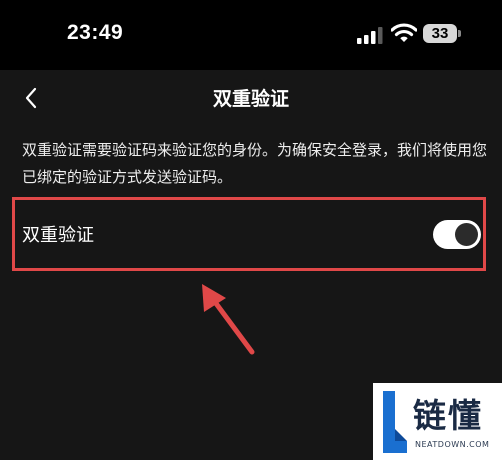 The width and height of the screenshot is (502, 460). What do you see at coordinates (404, 32) in the screenshot?
I see `wifi-icon` at bounding box center [404, 32].